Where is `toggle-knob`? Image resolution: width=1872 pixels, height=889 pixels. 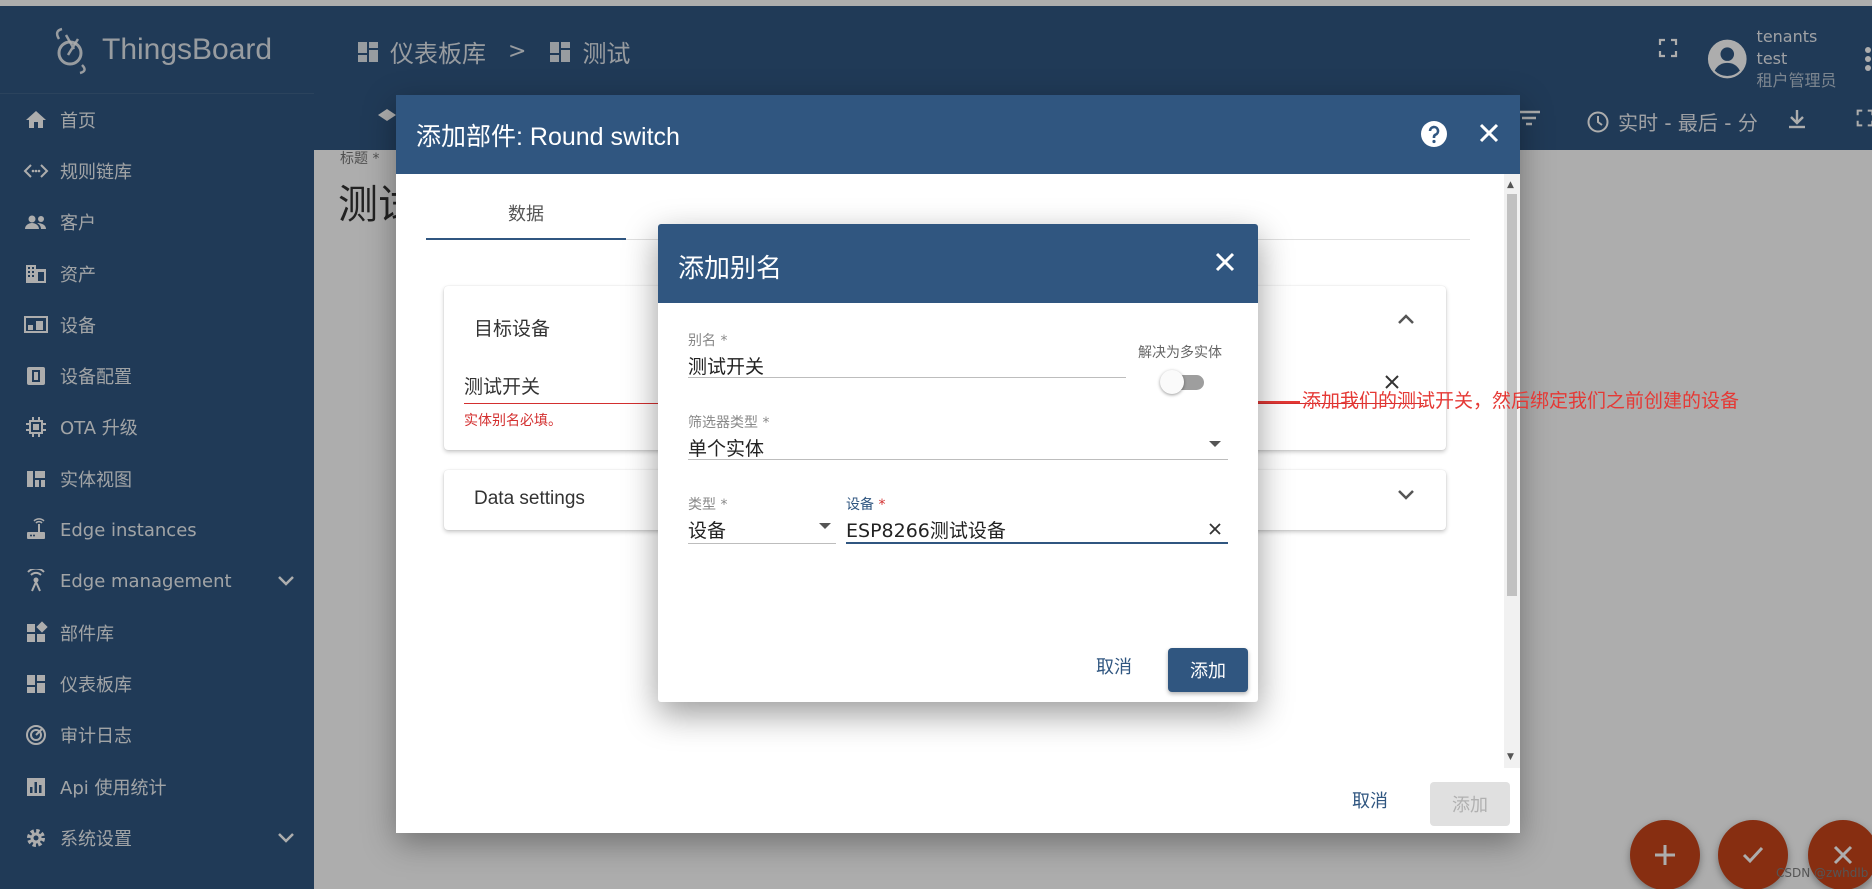 toggle-knob is located at coordinates (1172, 382).